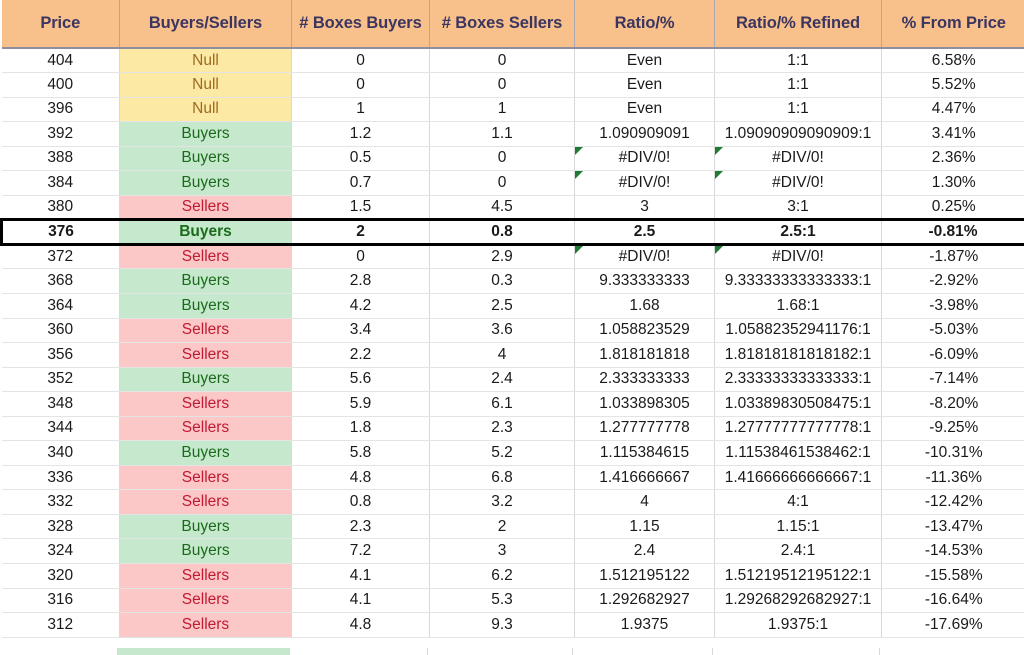 The height and width of the screenshot is (655, 1024). I want to click on cell-price: 336, so click(60, 478).